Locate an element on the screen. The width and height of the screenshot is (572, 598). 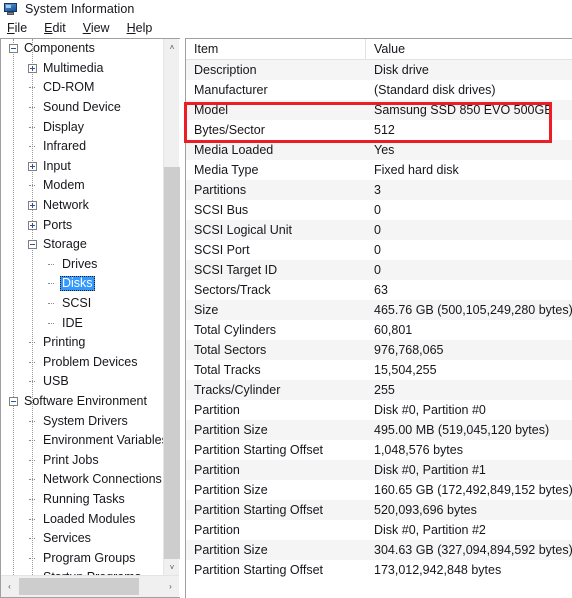
table-row: Media Type Fixed hard disk is located at coordinates (379, 170).